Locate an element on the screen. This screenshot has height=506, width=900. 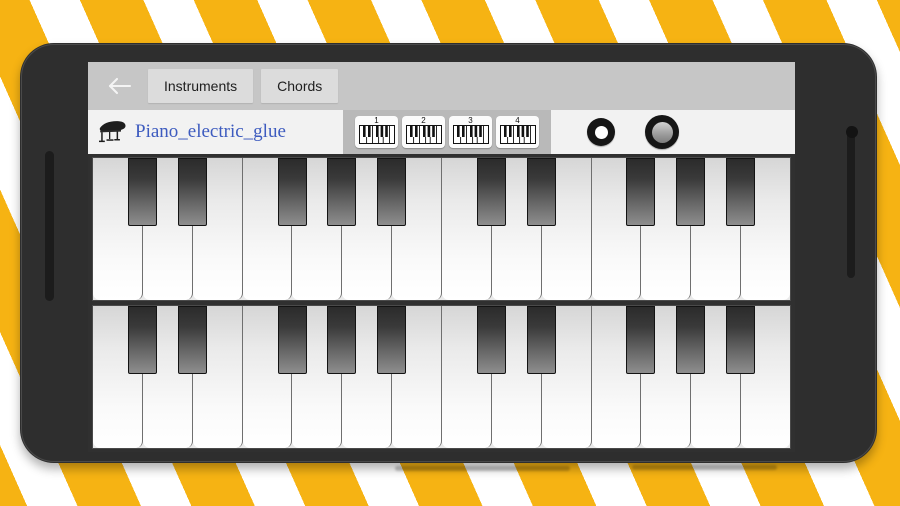
instrument-bar: Piano_electric_glue 1 2 3 4 is located at coordinates (441, 132).